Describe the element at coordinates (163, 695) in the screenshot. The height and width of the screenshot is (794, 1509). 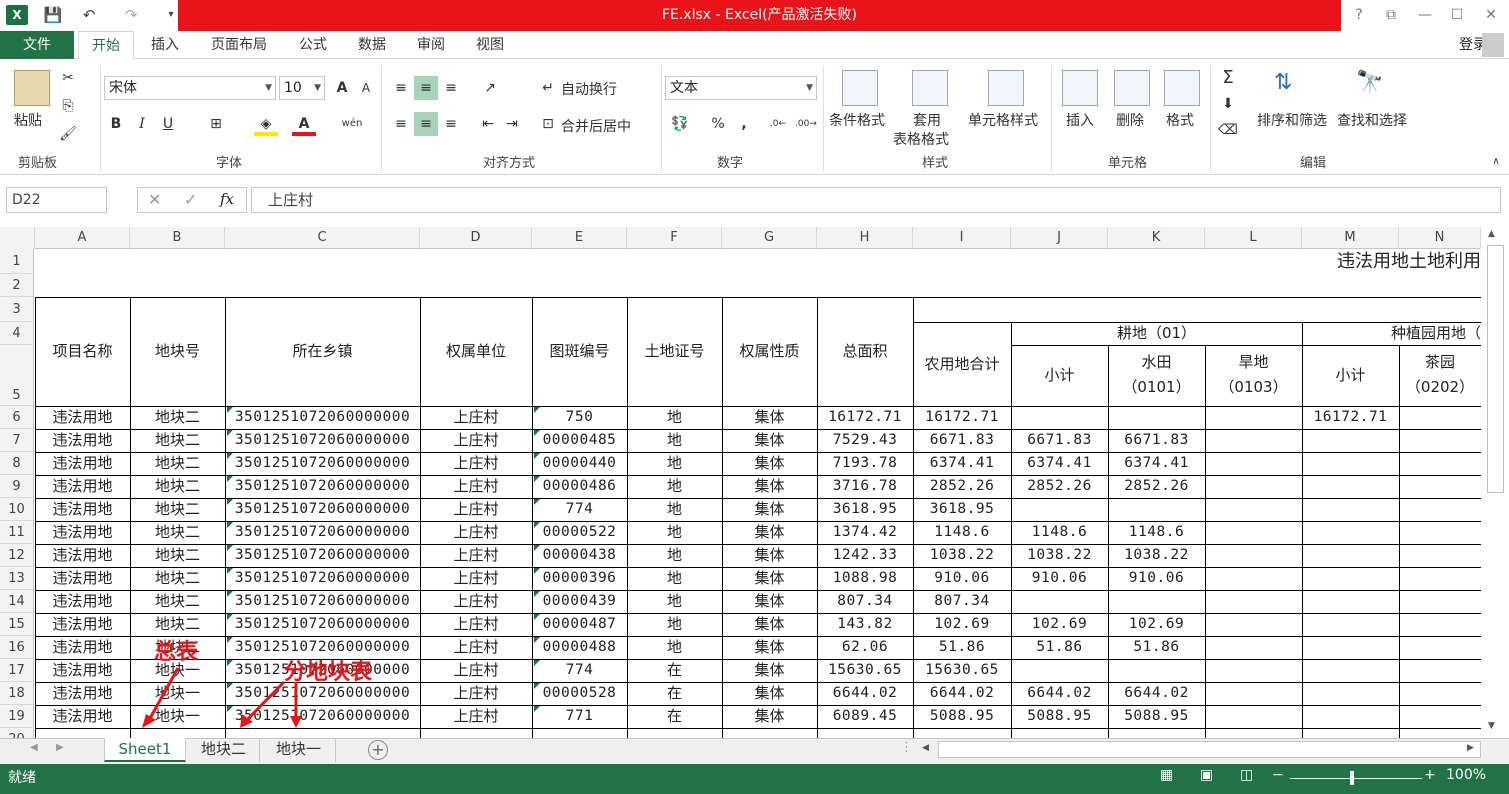
I see `arrow-to-sheet1` at that location.